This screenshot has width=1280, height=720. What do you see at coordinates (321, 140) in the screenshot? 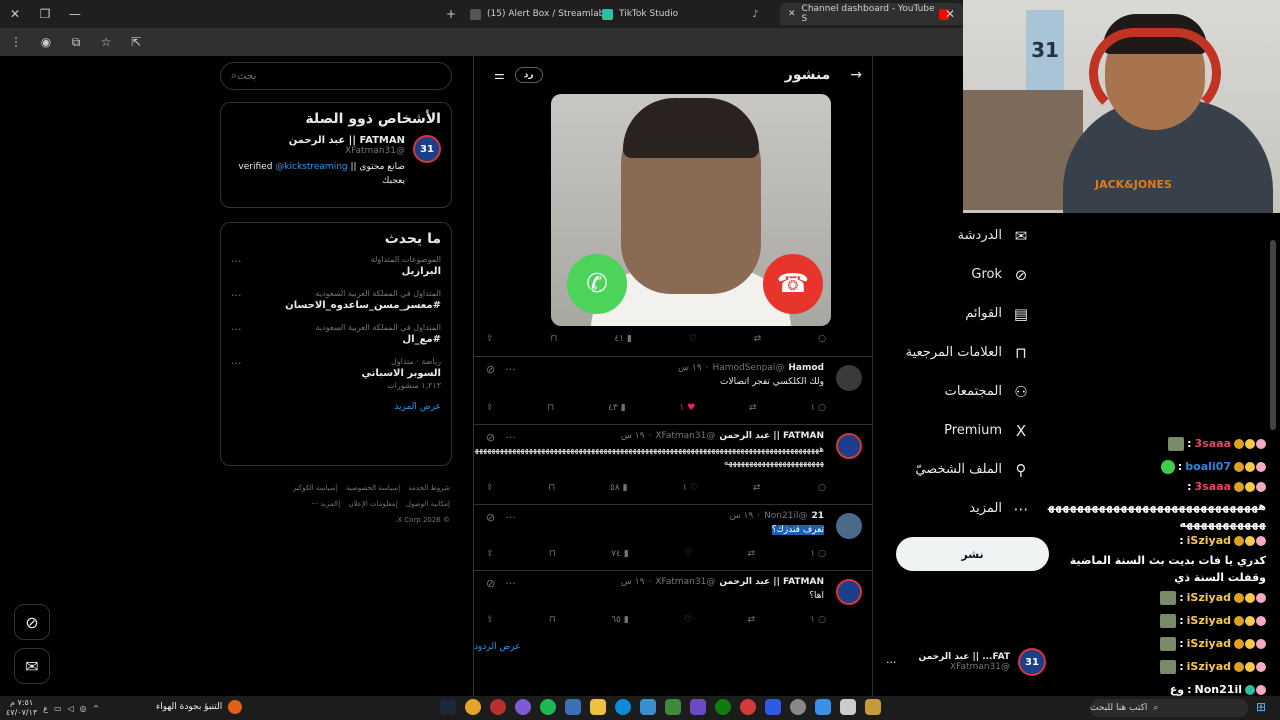
I see `person-name: FATMAN || عبد الرحمن` at bounding box center [321, 140].